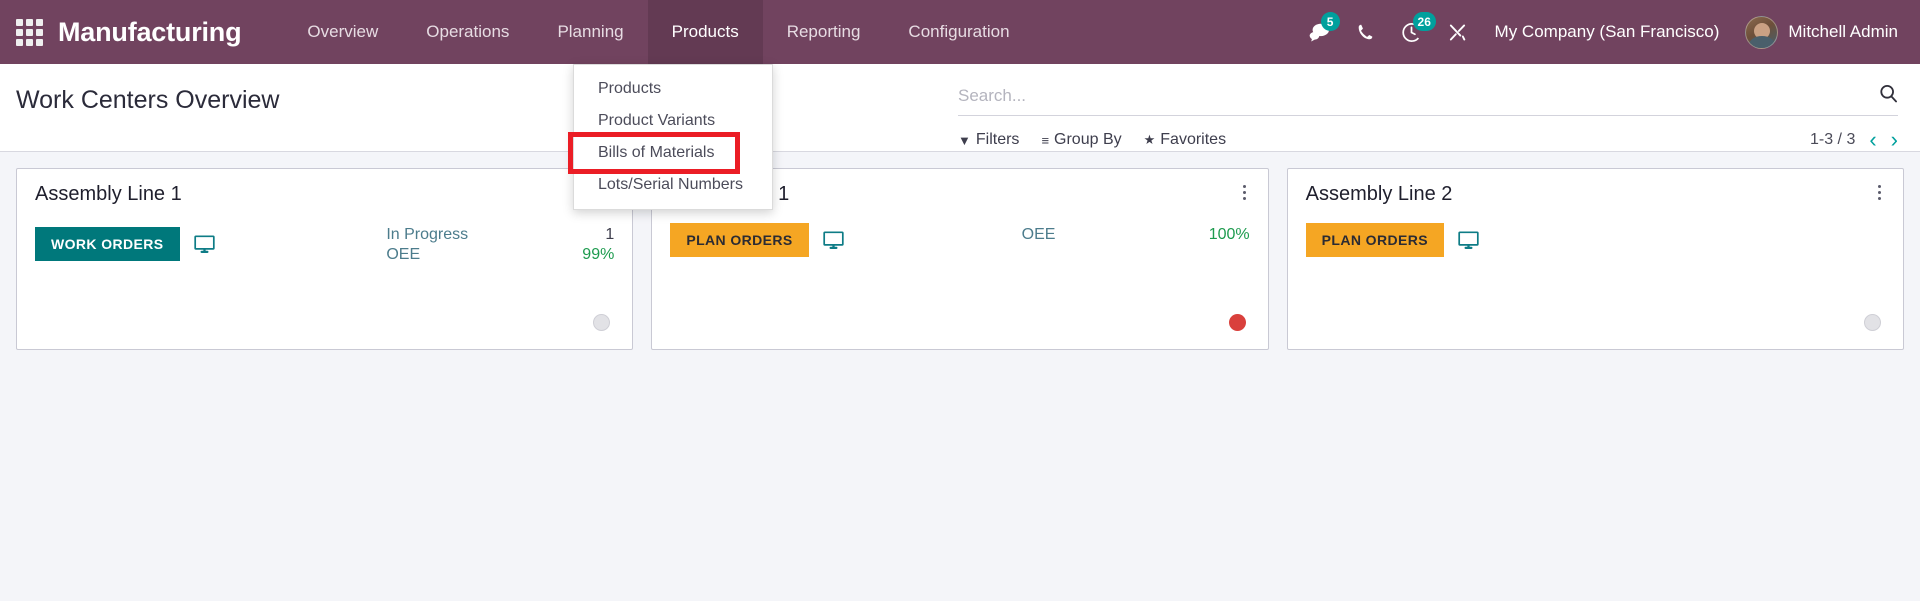 This screenshot has width=1920, height=601. Describe the element at coordinates (1832, 139) in the screenshot. I see `pager-range: 1-3 / 3` at that location.